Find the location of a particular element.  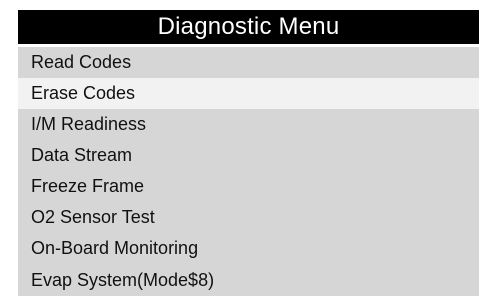

page-title: Diagnostic Menu is located at coordinates (248, 26).